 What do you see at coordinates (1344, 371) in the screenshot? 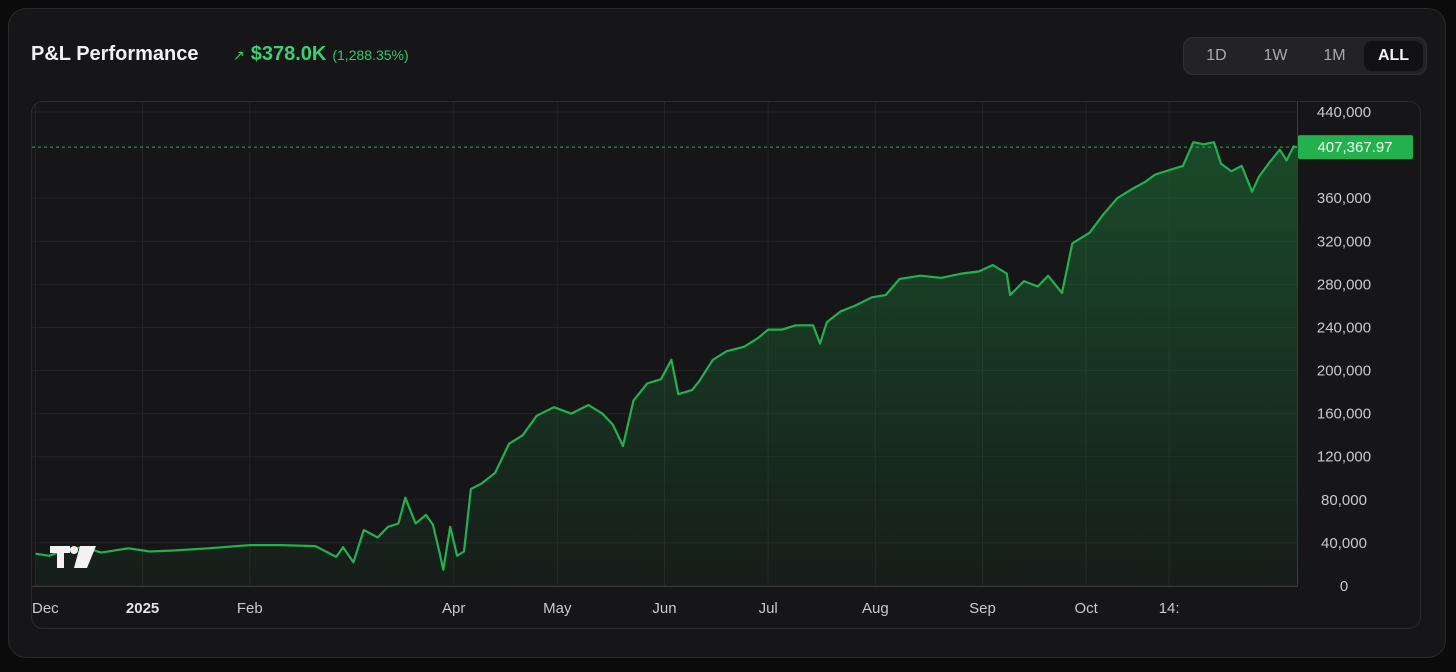
I see `y-tick-label: 200,000` at bounding box center [1344, 371].